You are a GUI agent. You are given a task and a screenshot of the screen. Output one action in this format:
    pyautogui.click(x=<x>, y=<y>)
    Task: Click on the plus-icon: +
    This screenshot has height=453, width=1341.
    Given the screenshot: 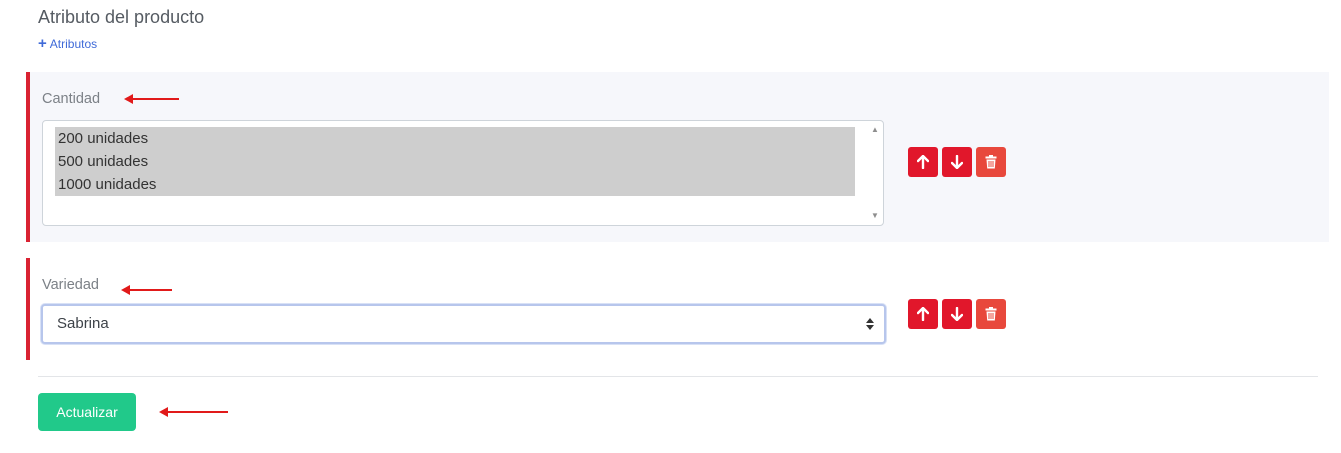 What is the action you would take?
    pyautogui.click(x=42, y=43)
    